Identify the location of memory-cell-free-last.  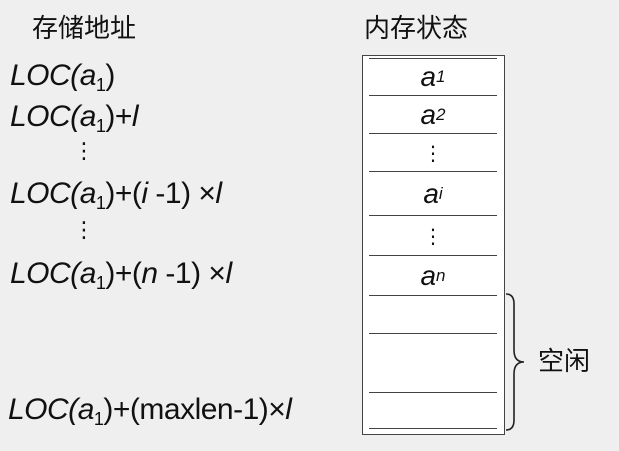
(433, 411).